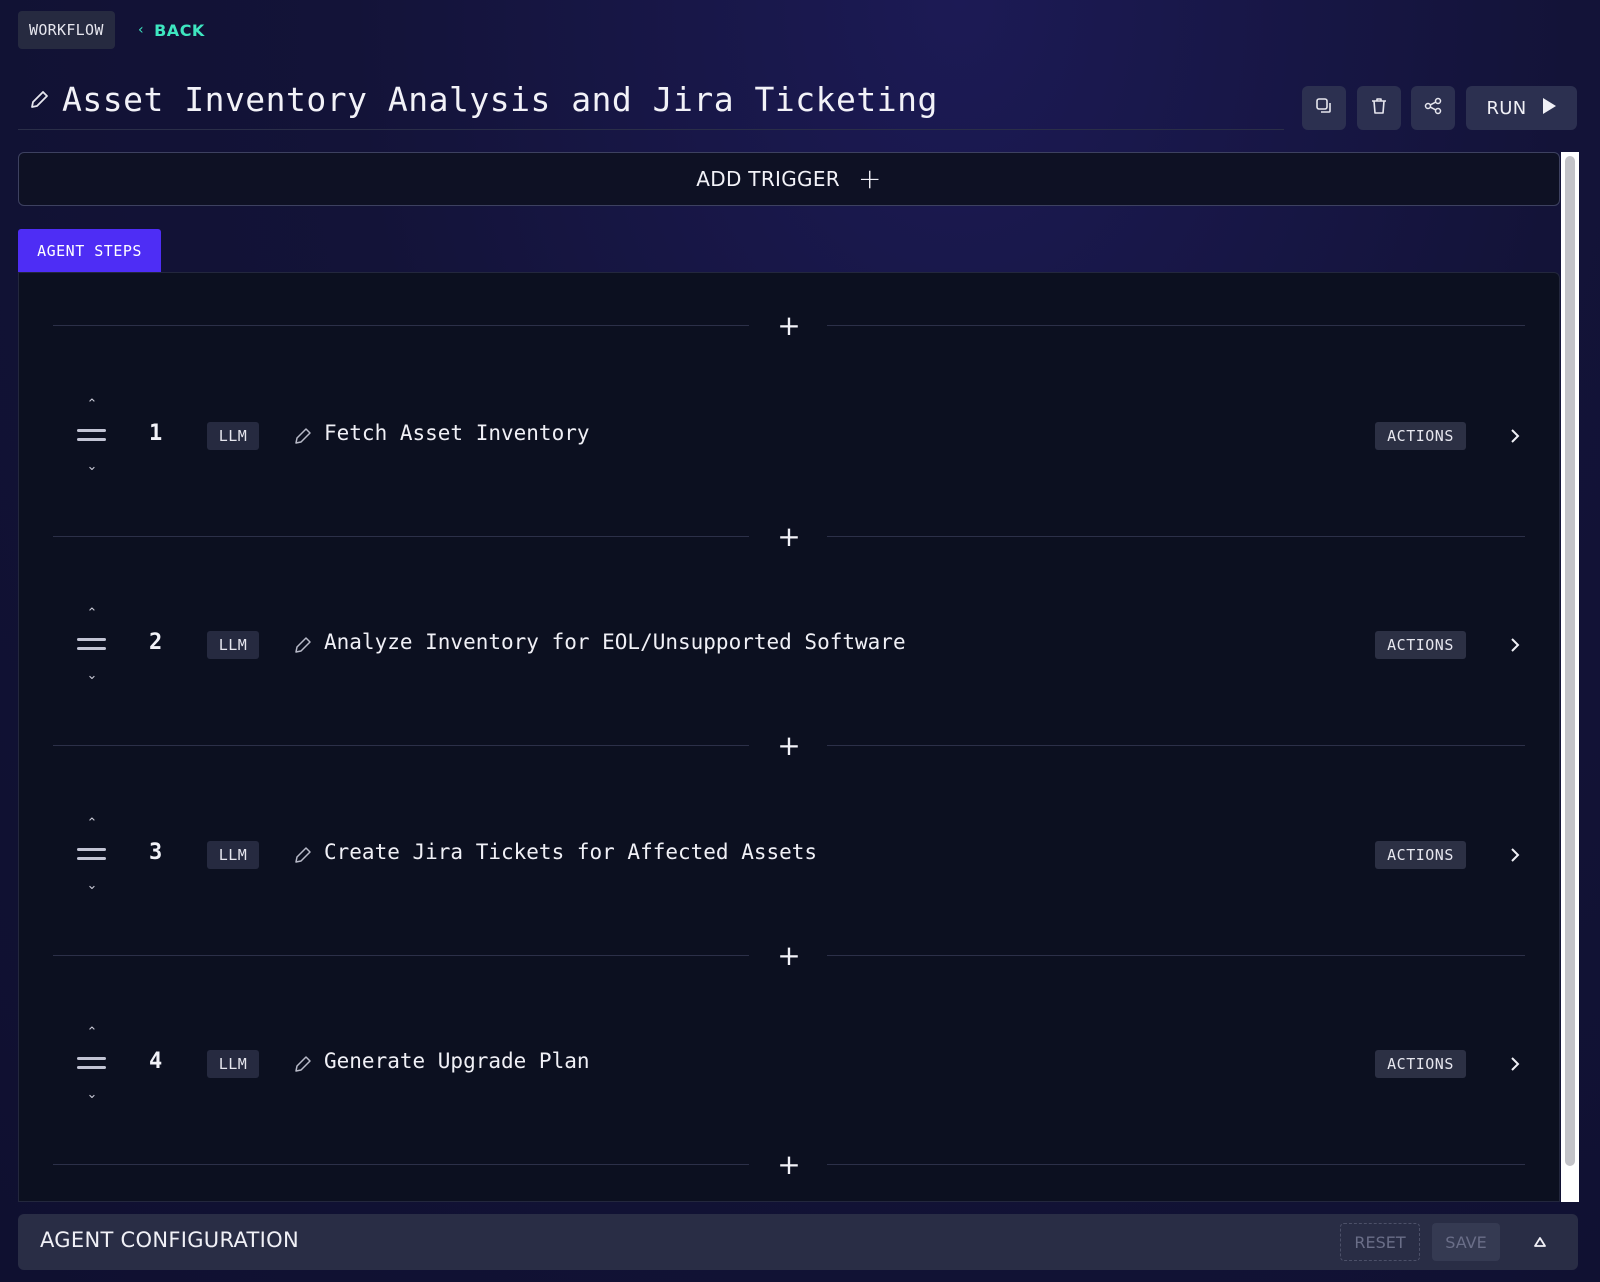  I want to click on delete-button, so click(1379, 108).